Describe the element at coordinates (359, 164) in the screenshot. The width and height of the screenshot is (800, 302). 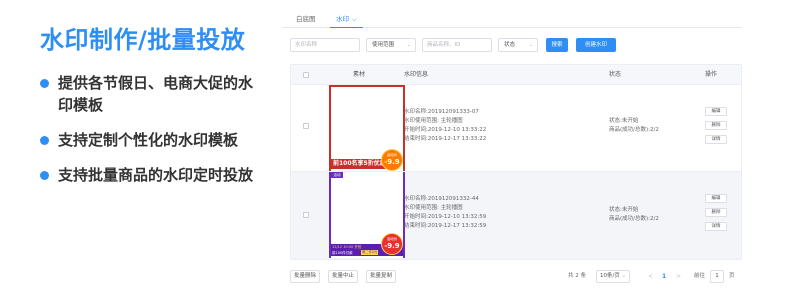
I see `watermark-banner: 前100名享5折优惠` at that location.